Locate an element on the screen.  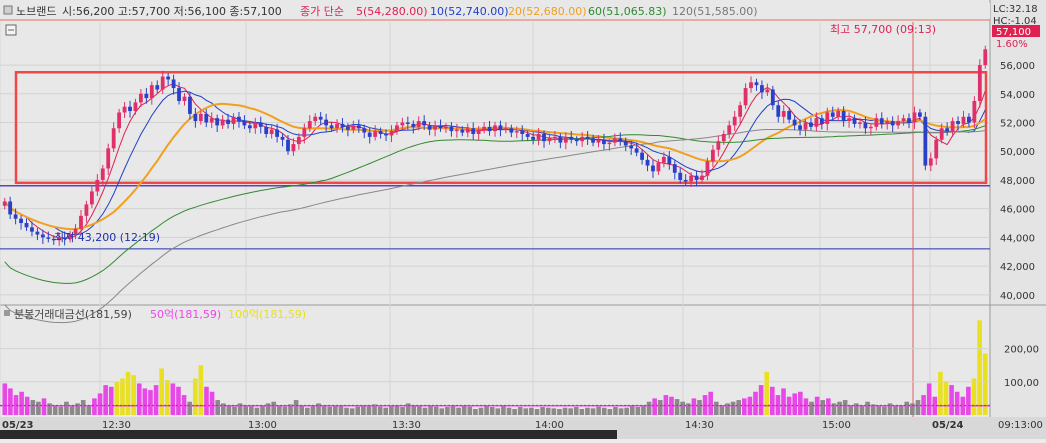
price-tick-label: 42,000 is located at coordinates (1017, 267).